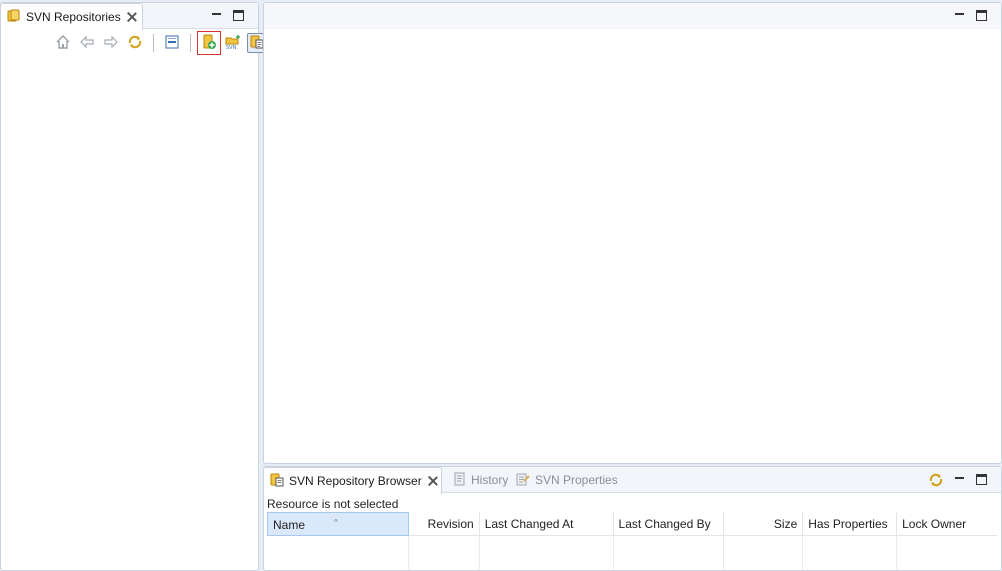 The height and width of the screenshot is (571, 1002). I want to click on new-repository-location-button, so click(209, 43).